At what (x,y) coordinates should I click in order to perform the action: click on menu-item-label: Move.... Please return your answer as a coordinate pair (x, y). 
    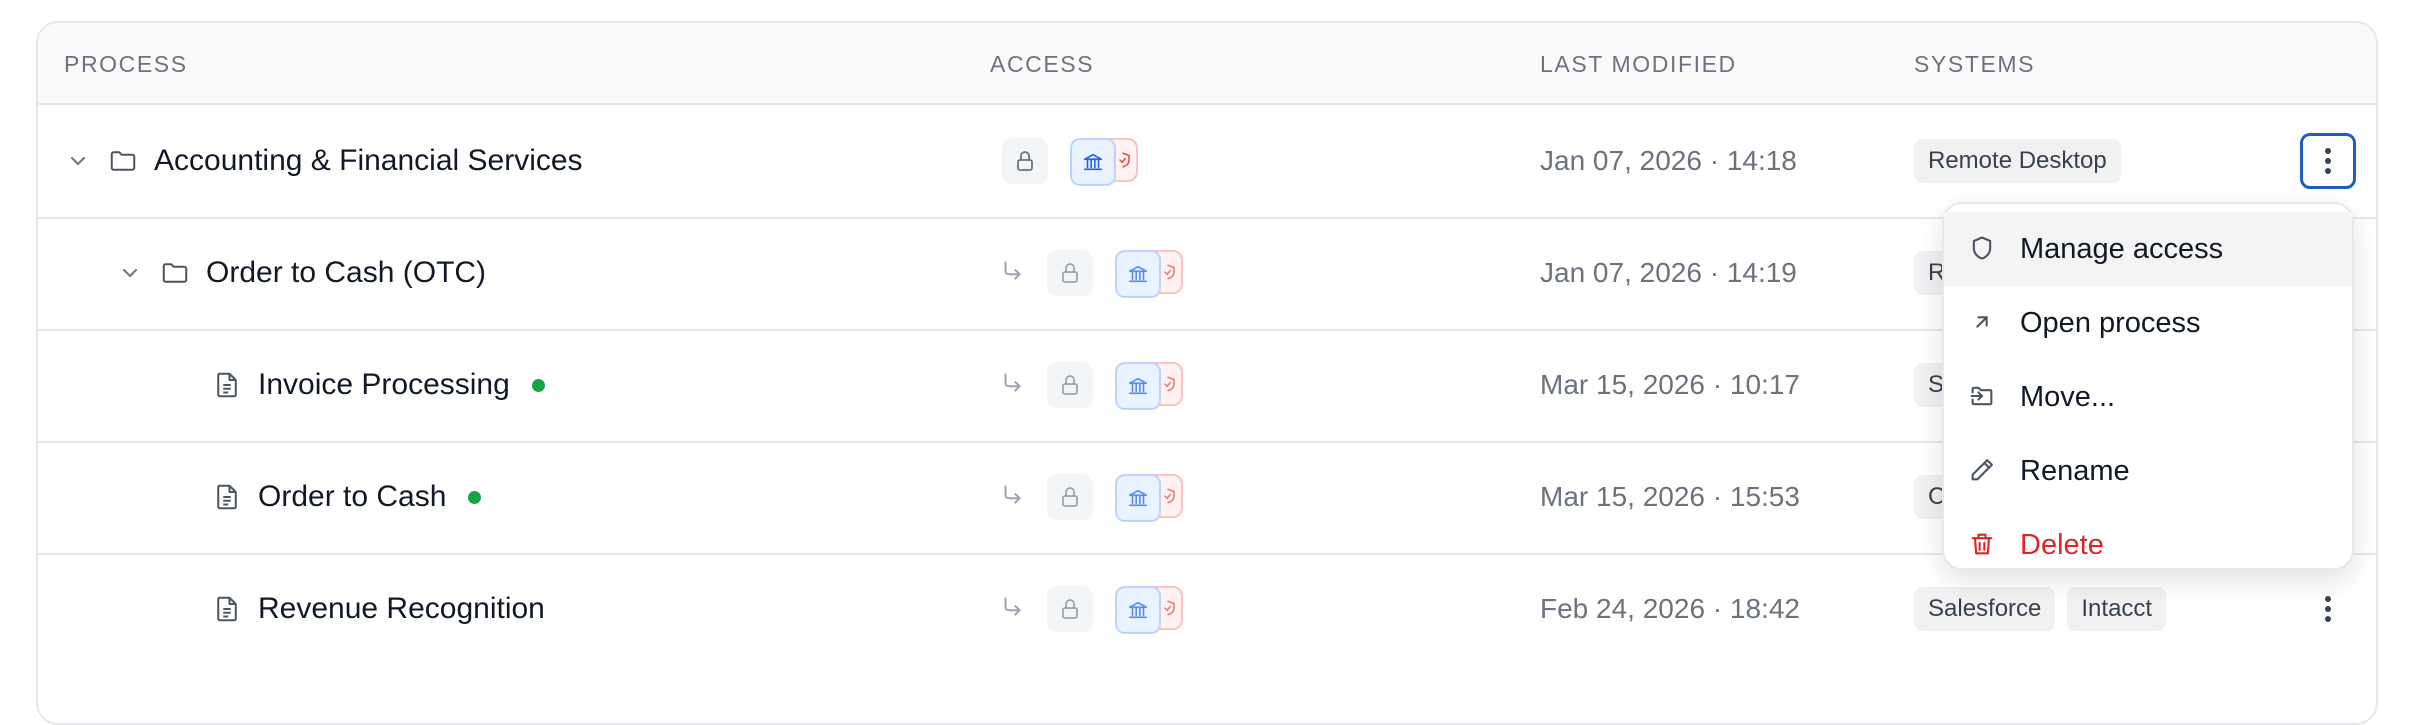
    Looking at the image, I should click on (2068, 396).